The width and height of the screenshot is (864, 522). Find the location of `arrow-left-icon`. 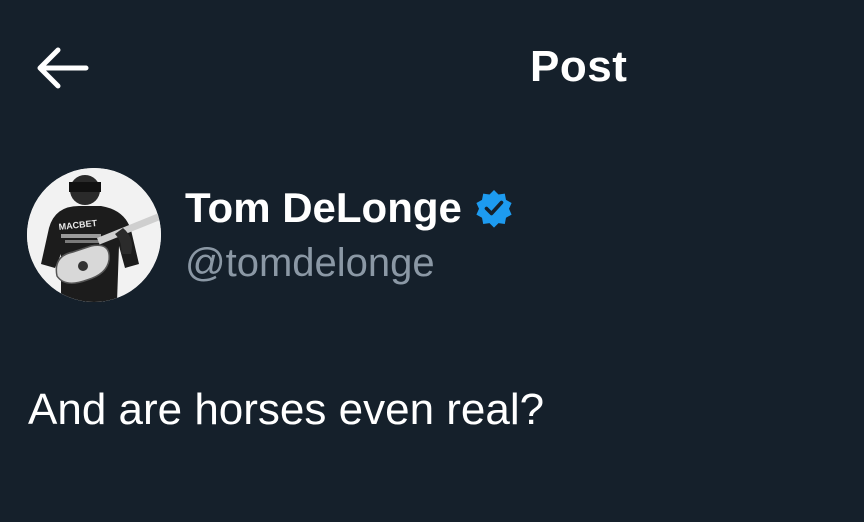

arrow-left-icon is located at coordinates (63, 68).